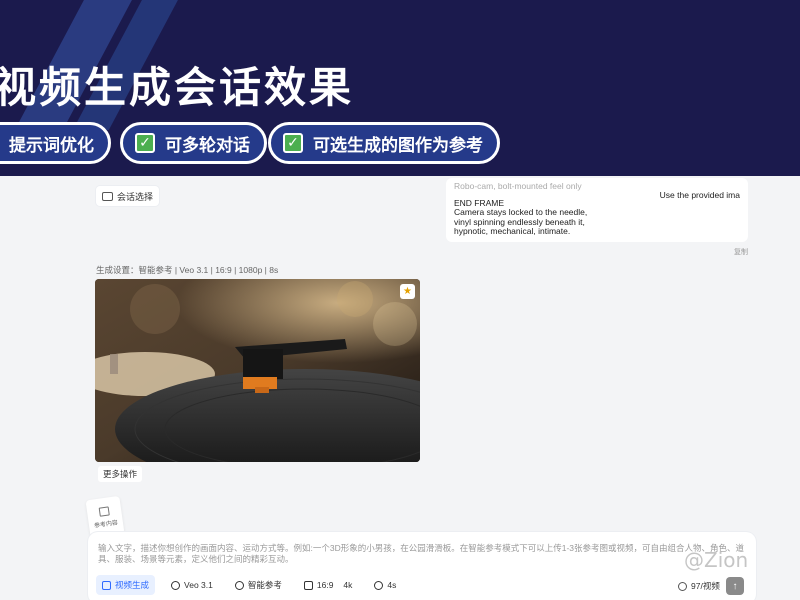  What do you see at coordinates (177, 87) in the screenshot?
I see `banner-title: 视频生成会话效果` at bounding box center [177, 87].